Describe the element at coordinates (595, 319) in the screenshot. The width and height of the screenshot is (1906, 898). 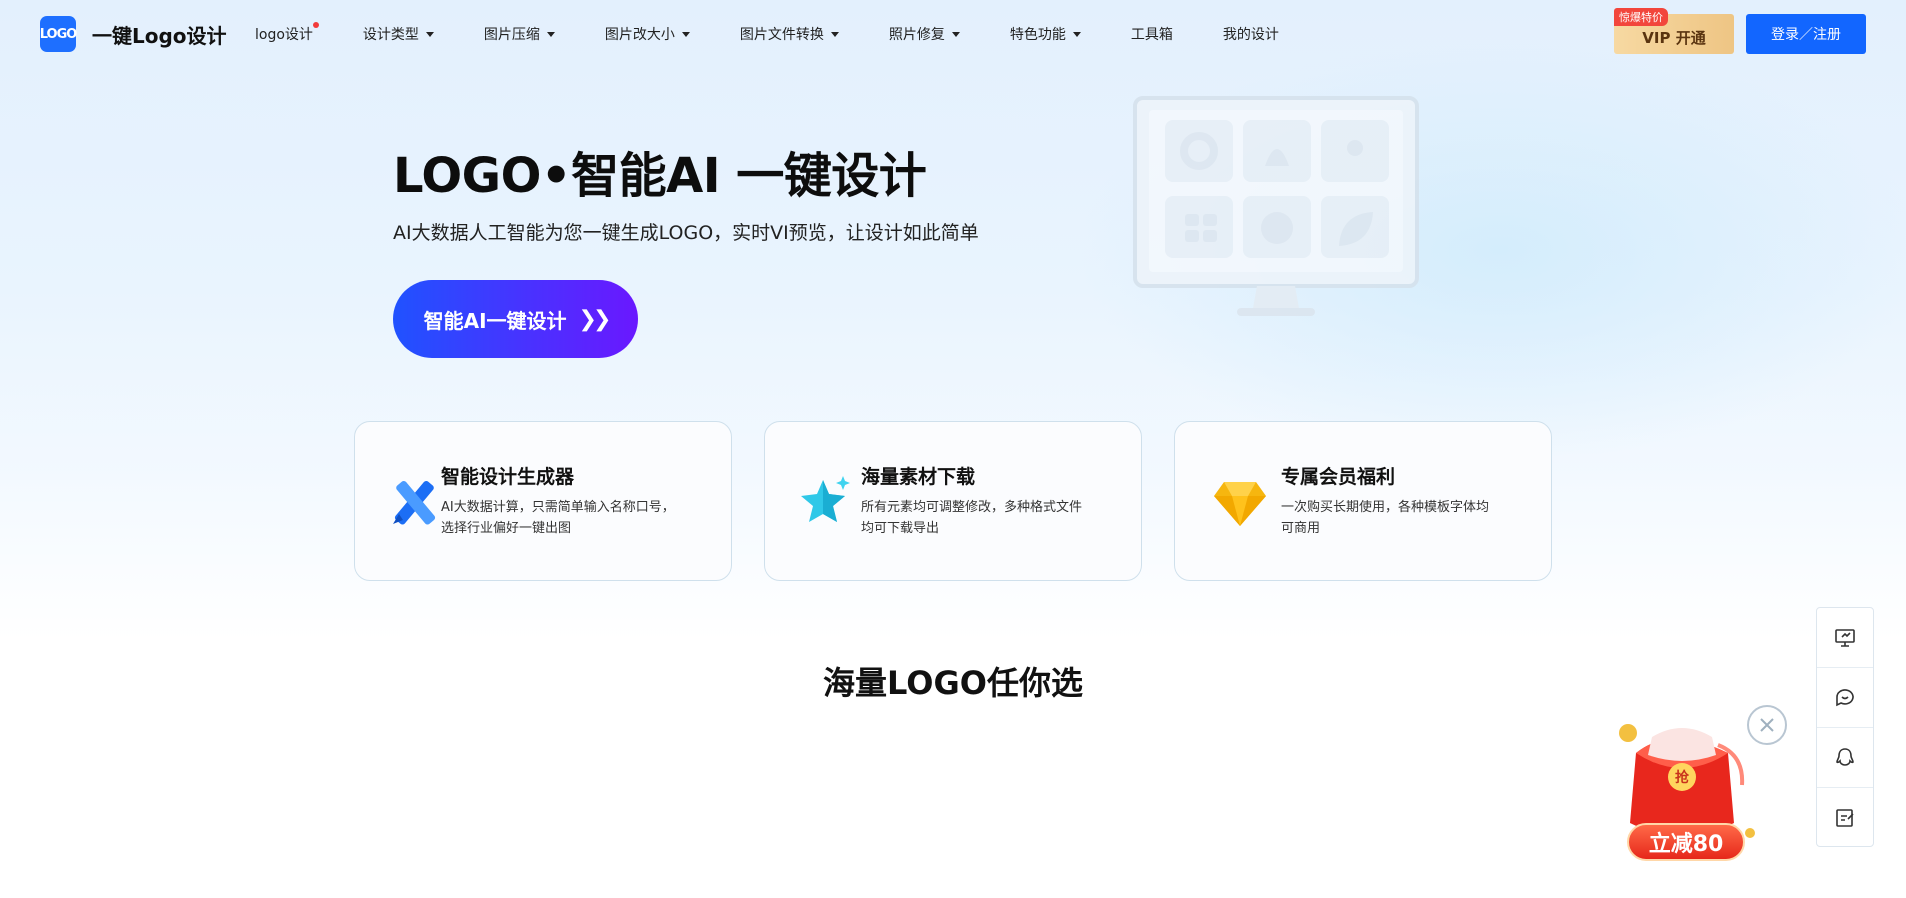
I see `double-chevron-right-icon: ❯❯` at that location.